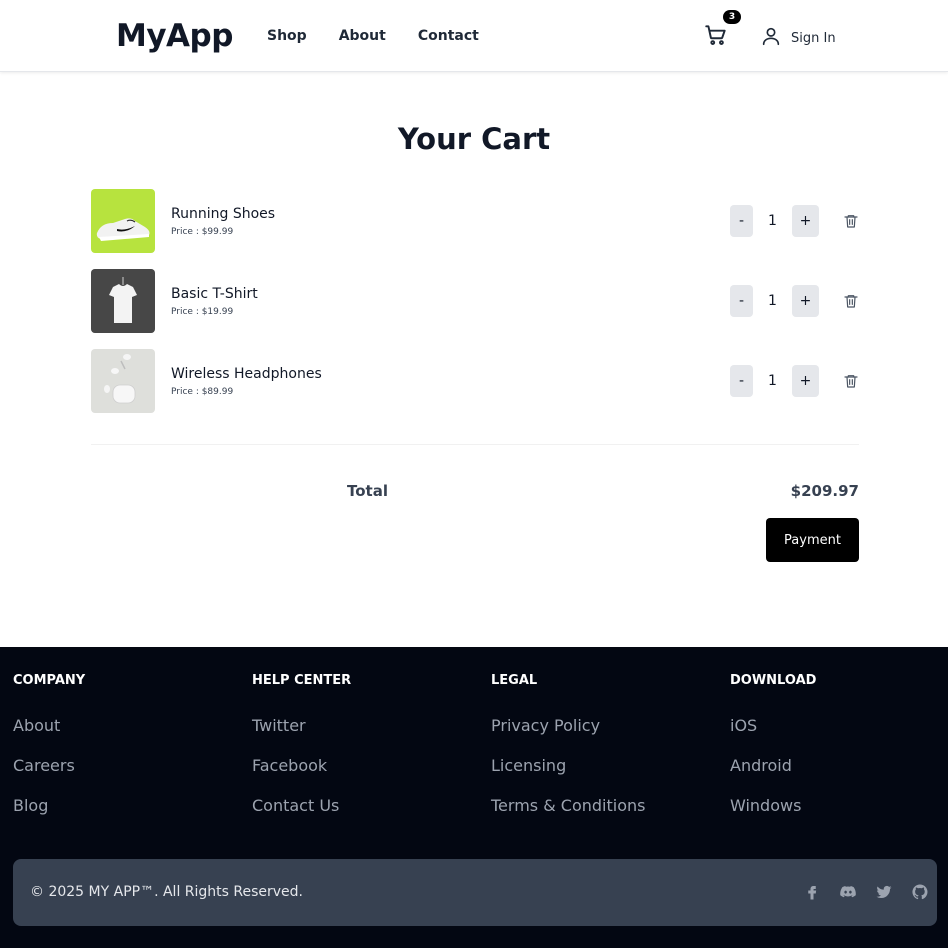  What do you see at coordinates (812, 892) in the screenshot?
I see `facebook-icon` at bounding box center [812, 892].